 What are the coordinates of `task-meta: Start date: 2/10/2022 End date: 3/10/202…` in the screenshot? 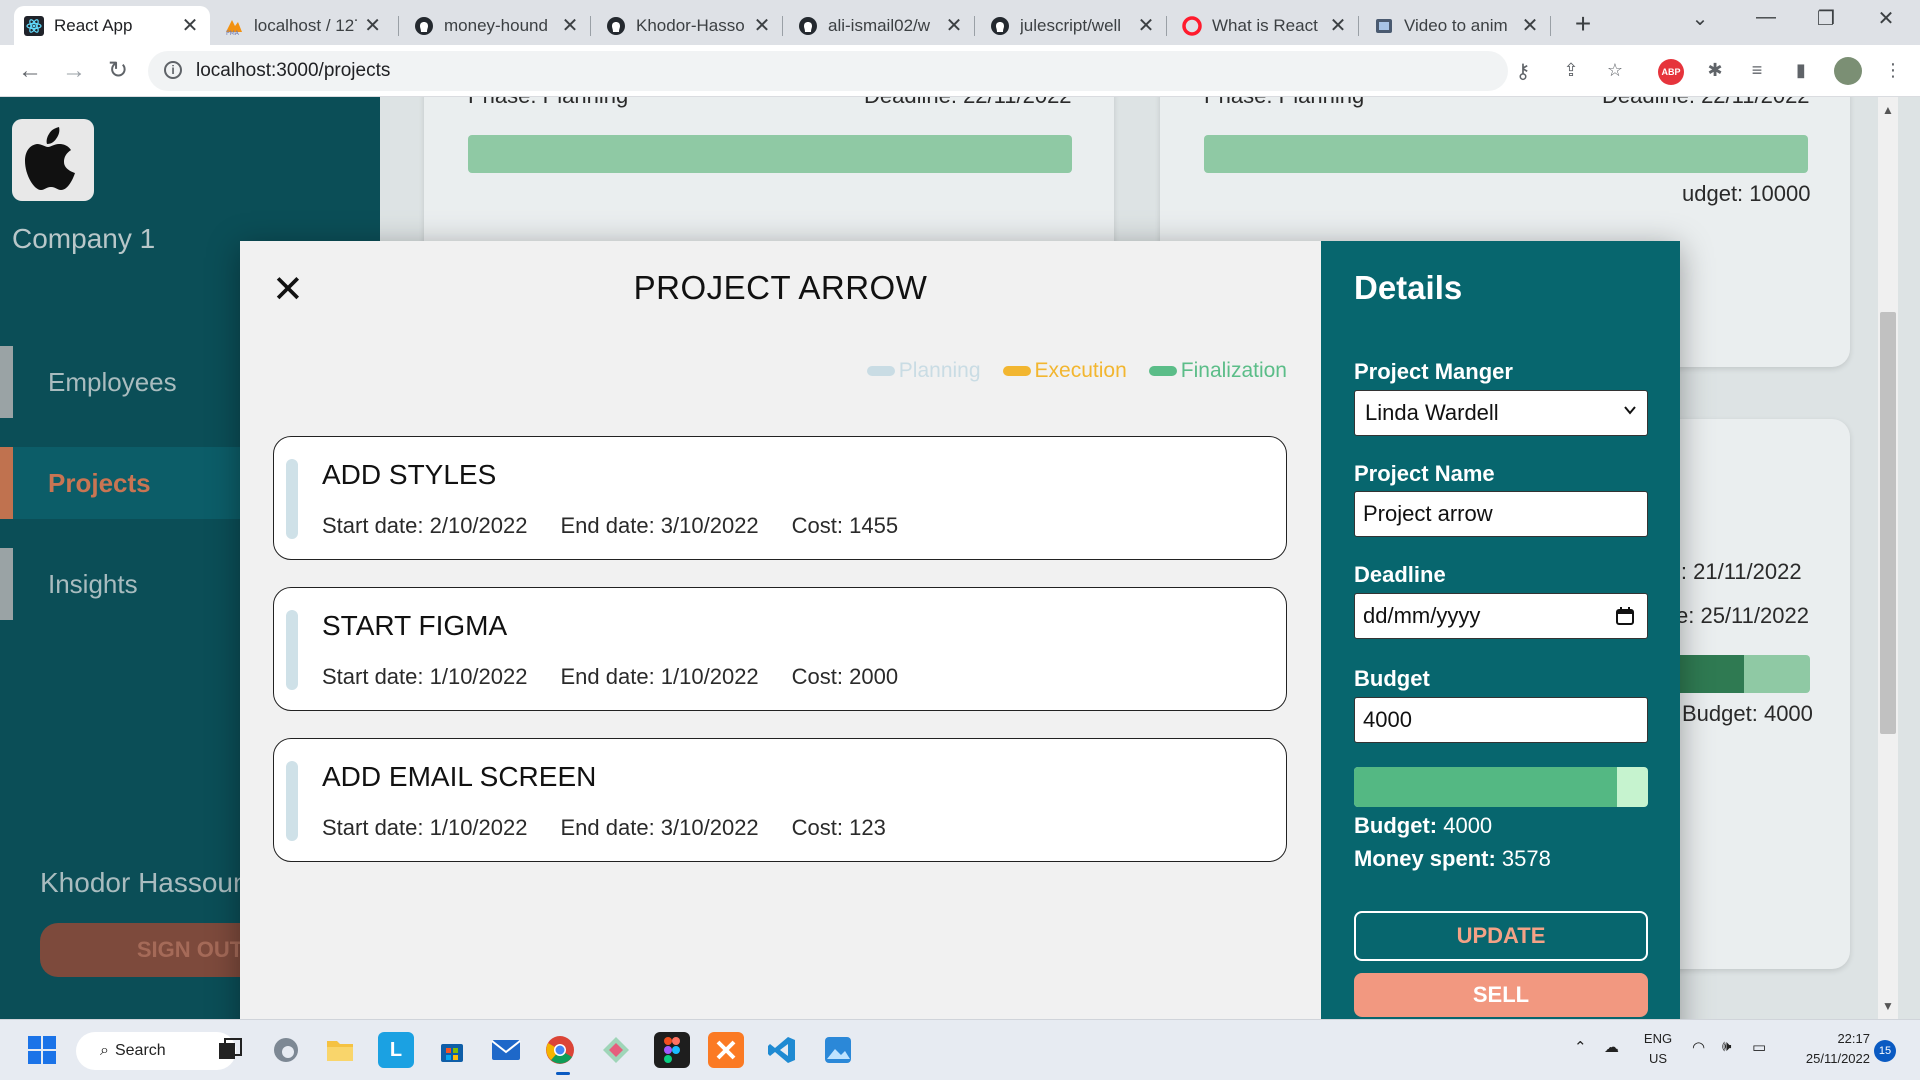 It's located at (626, 526).